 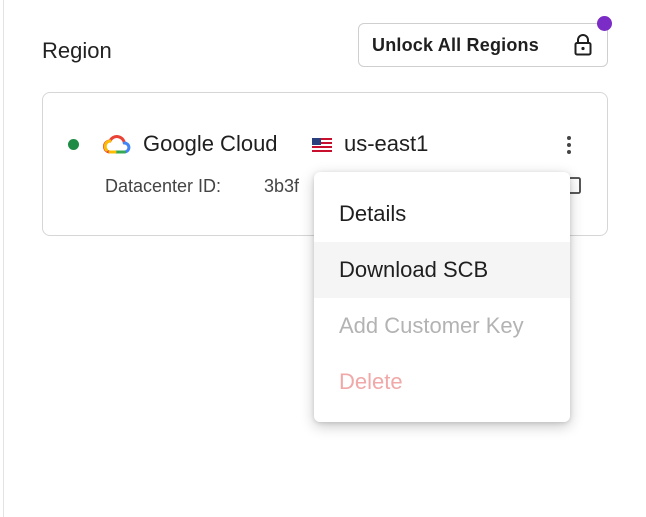 What do you see at coordinates (386, 143) in the screenshot?
I see `region-code: us-east1` at bounding box center [386, 143].